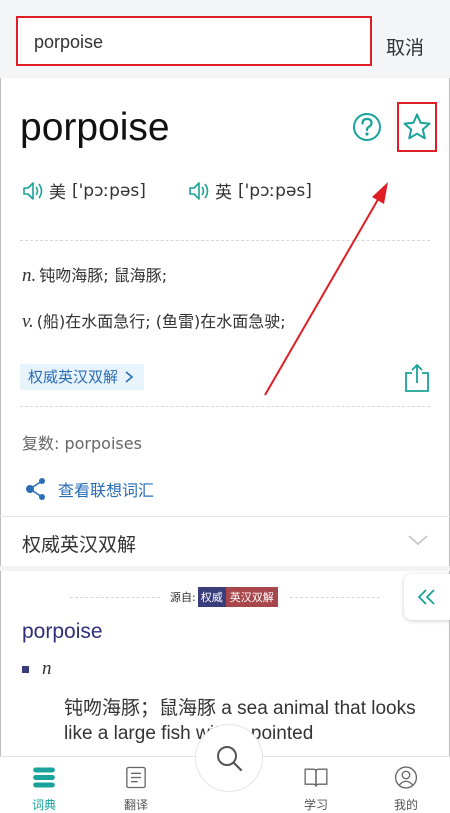 The height and width of the screenshot is (813, 450). I want to click on pron-uk: 英 ['pɔːpəs], so click(250, 190).